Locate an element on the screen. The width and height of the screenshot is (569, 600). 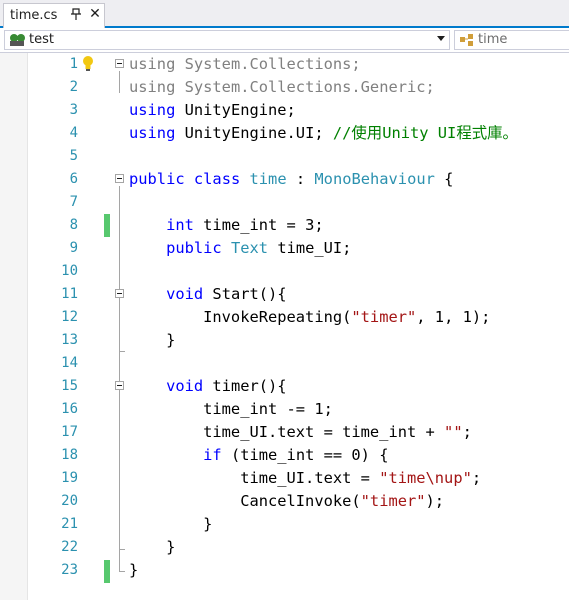
line-number: 2 is located at coordinates (73, 87).